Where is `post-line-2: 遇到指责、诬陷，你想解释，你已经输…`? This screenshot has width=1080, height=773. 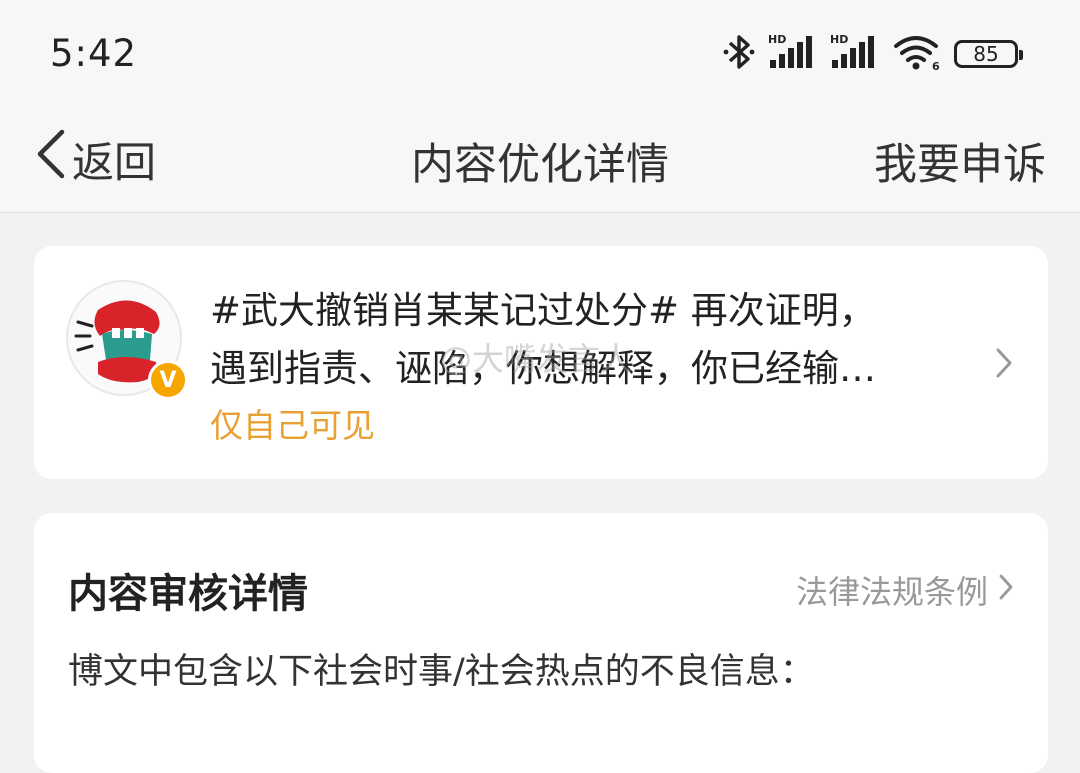 post-line-2: 遇到指责、诬陷，你想解释，你已经输… is located at coordinates (543, 368).